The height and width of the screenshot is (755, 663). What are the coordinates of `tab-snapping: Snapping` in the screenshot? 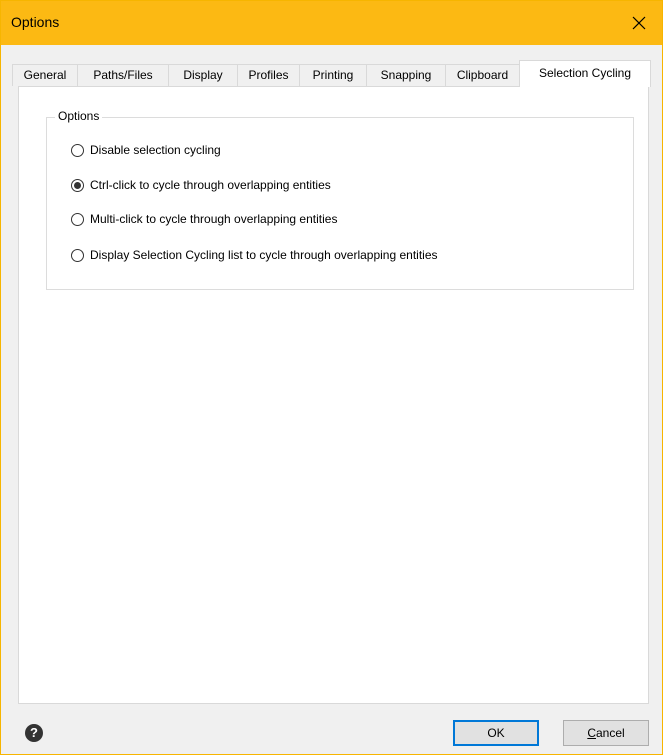 It's located at (406, 75).